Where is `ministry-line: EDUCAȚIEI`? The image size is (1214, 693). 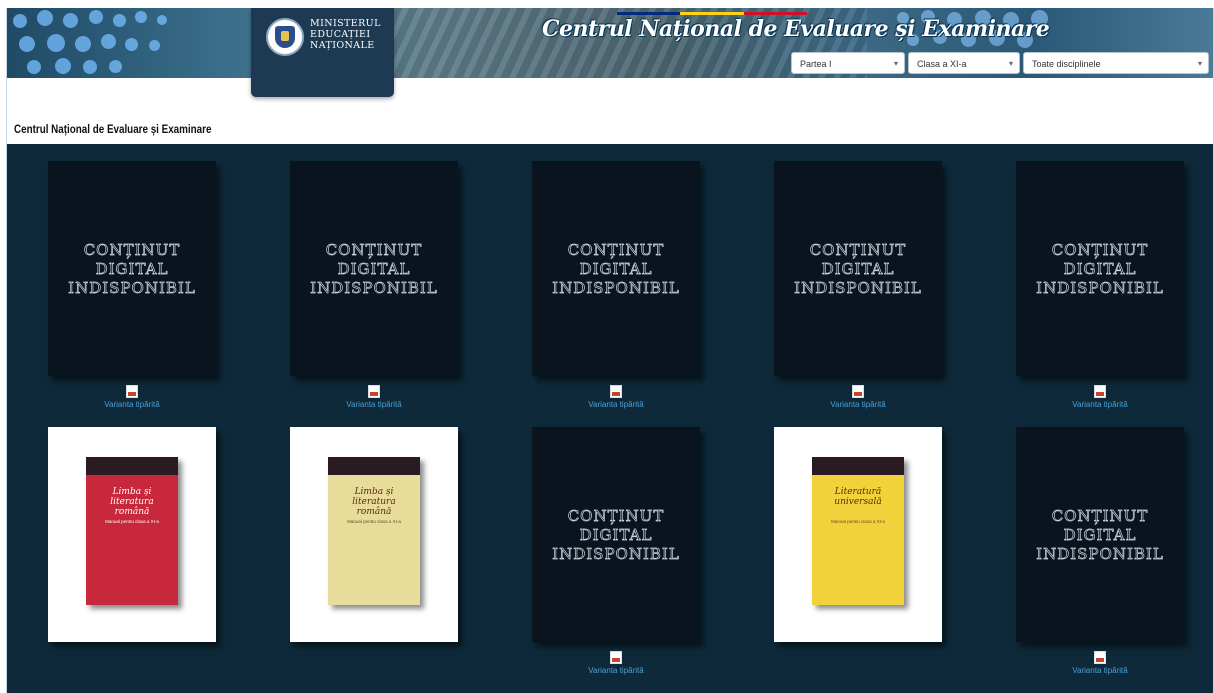
ministry-line: EDUCAȚIEI is located at coordinates (340, 34).